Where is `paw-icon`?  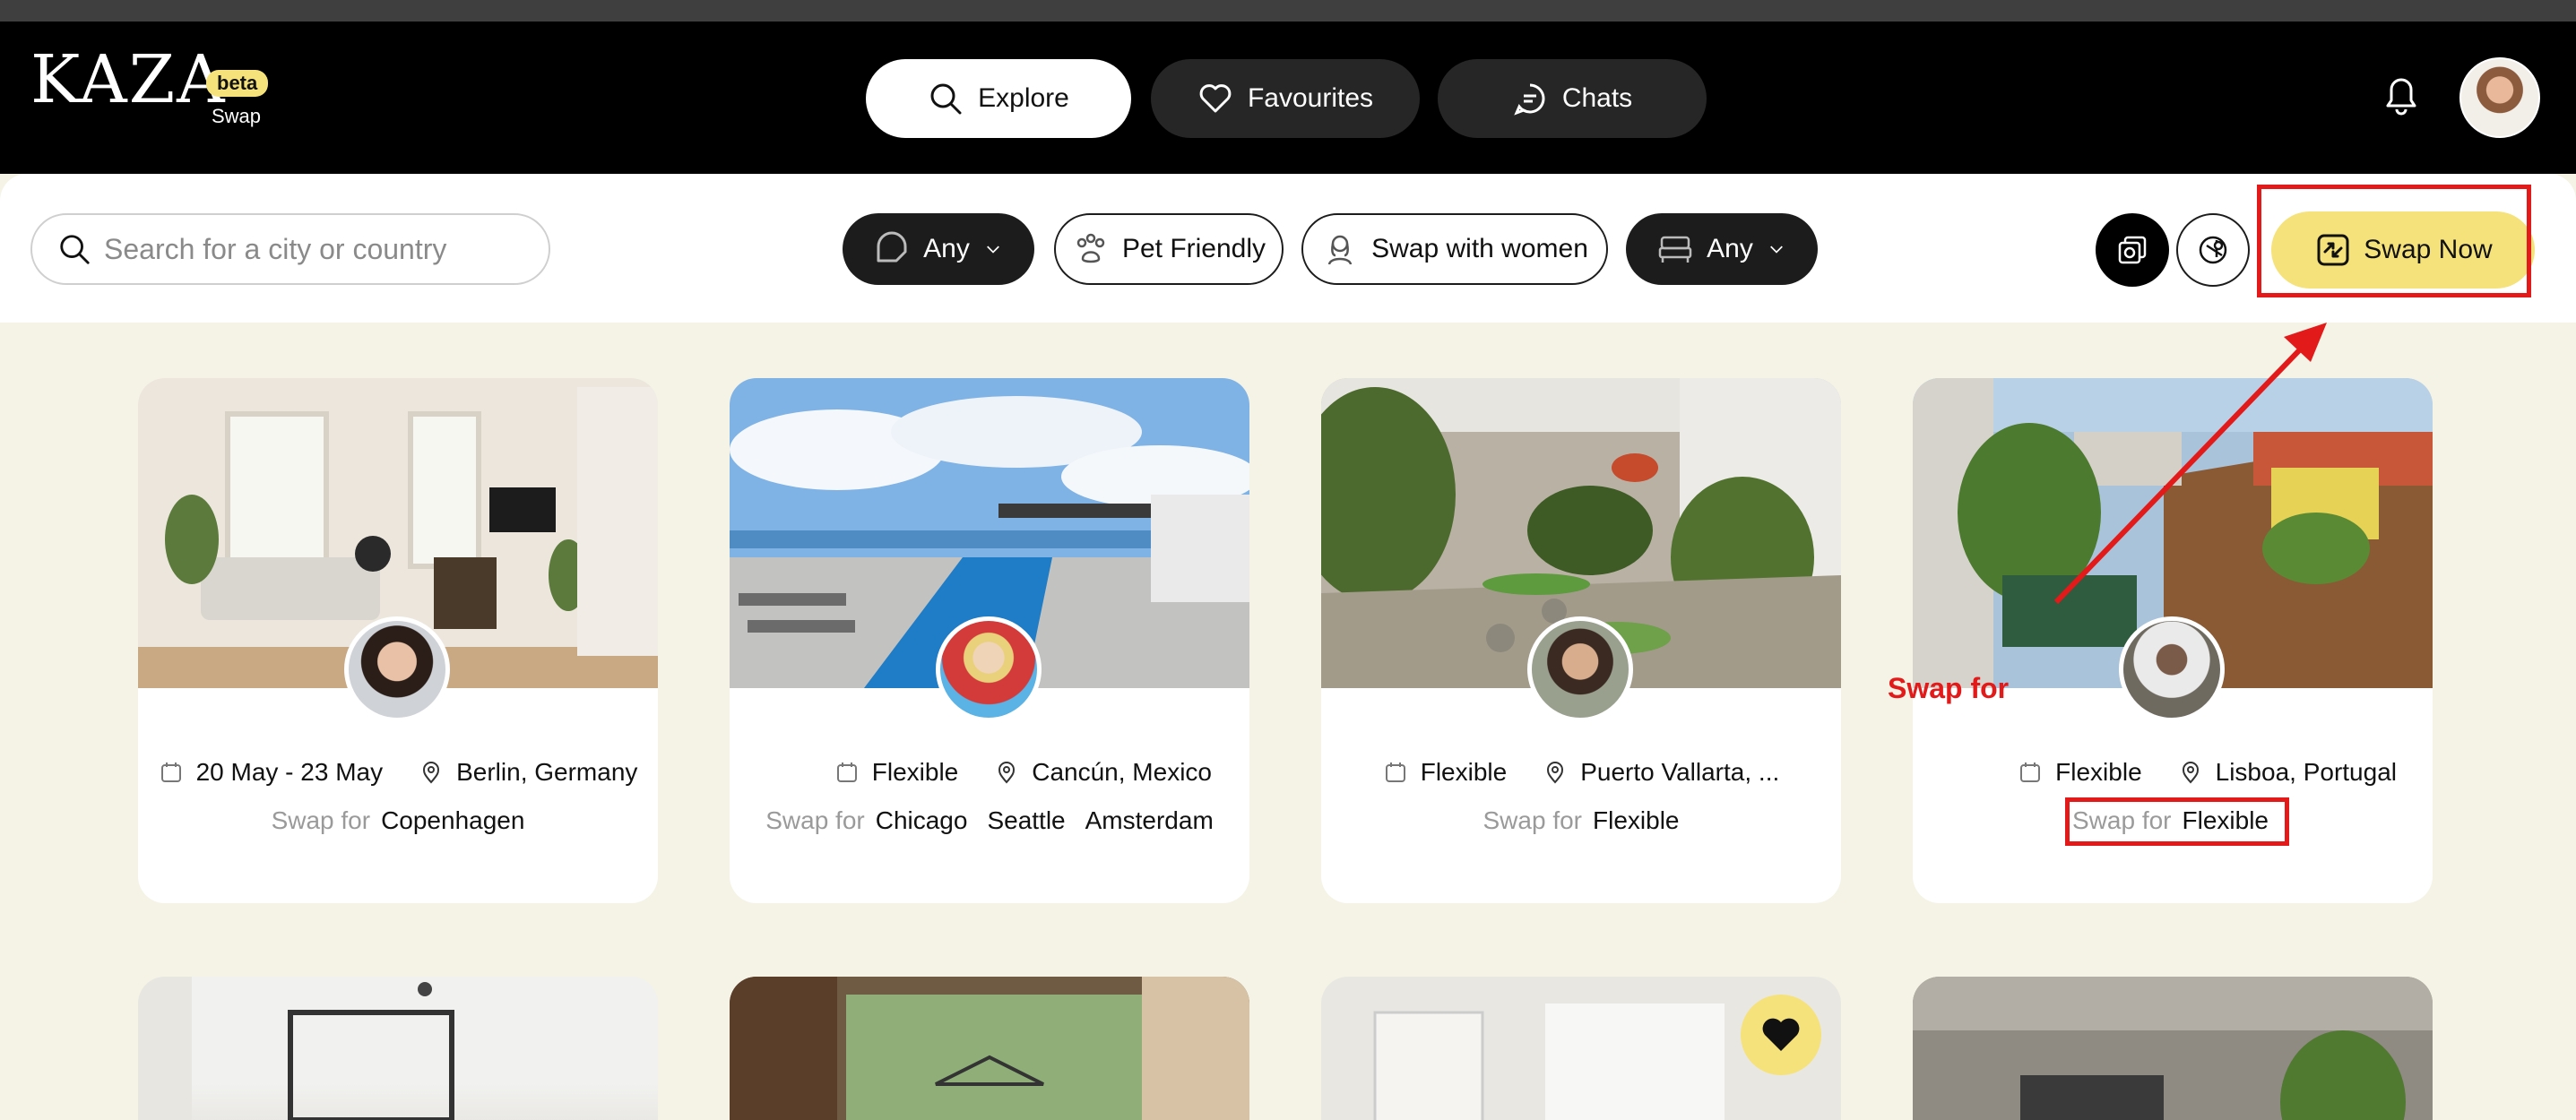
paw-icon is located at coordinates (1090, 248).